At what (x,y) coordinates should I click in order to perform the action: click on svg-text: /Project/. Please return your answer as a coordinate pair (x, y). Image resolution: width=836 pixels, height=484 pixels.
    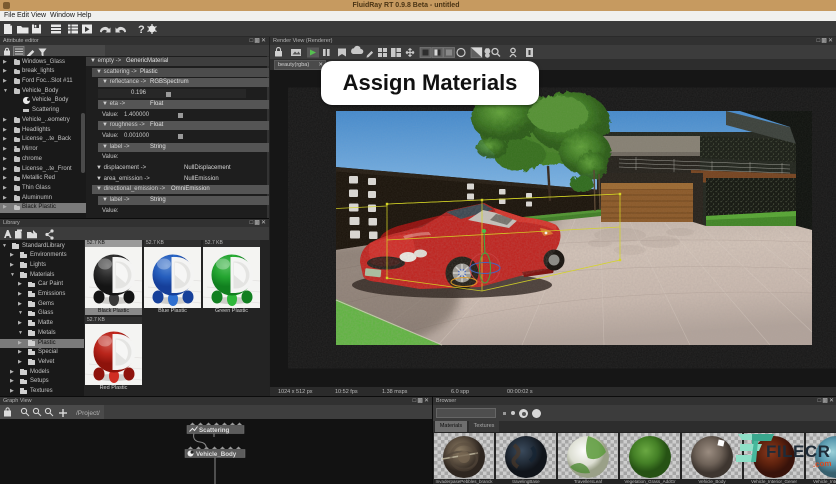
    Looking at the image, I should click on (88, 413).